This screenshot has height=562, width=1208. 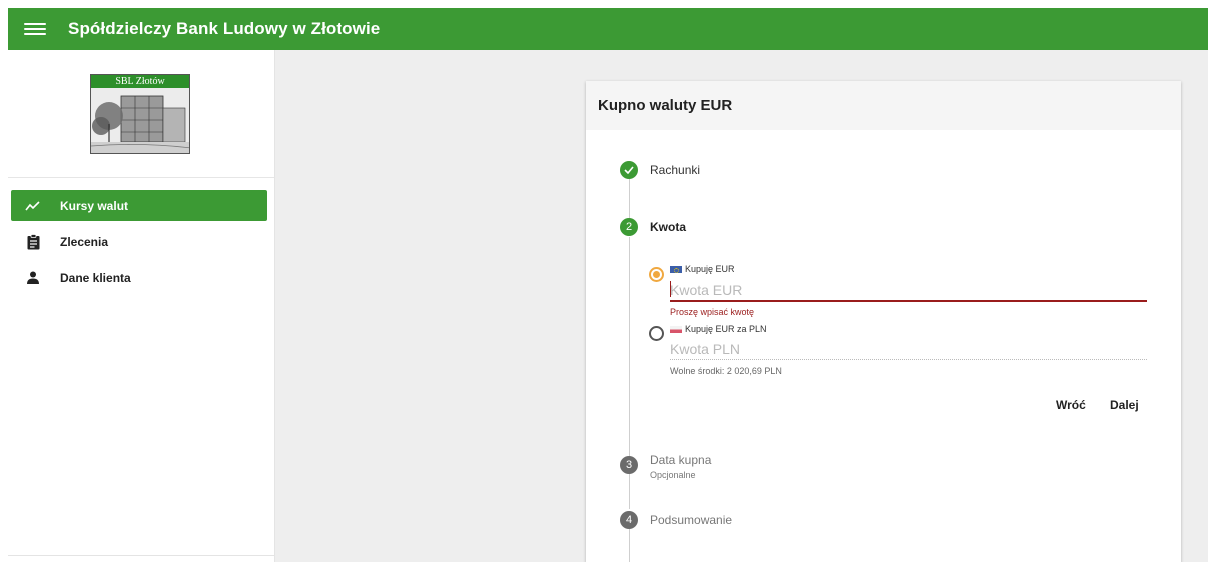 I want to click on sidebar-item-label: Dane klienta, so click(x=95, y=277).